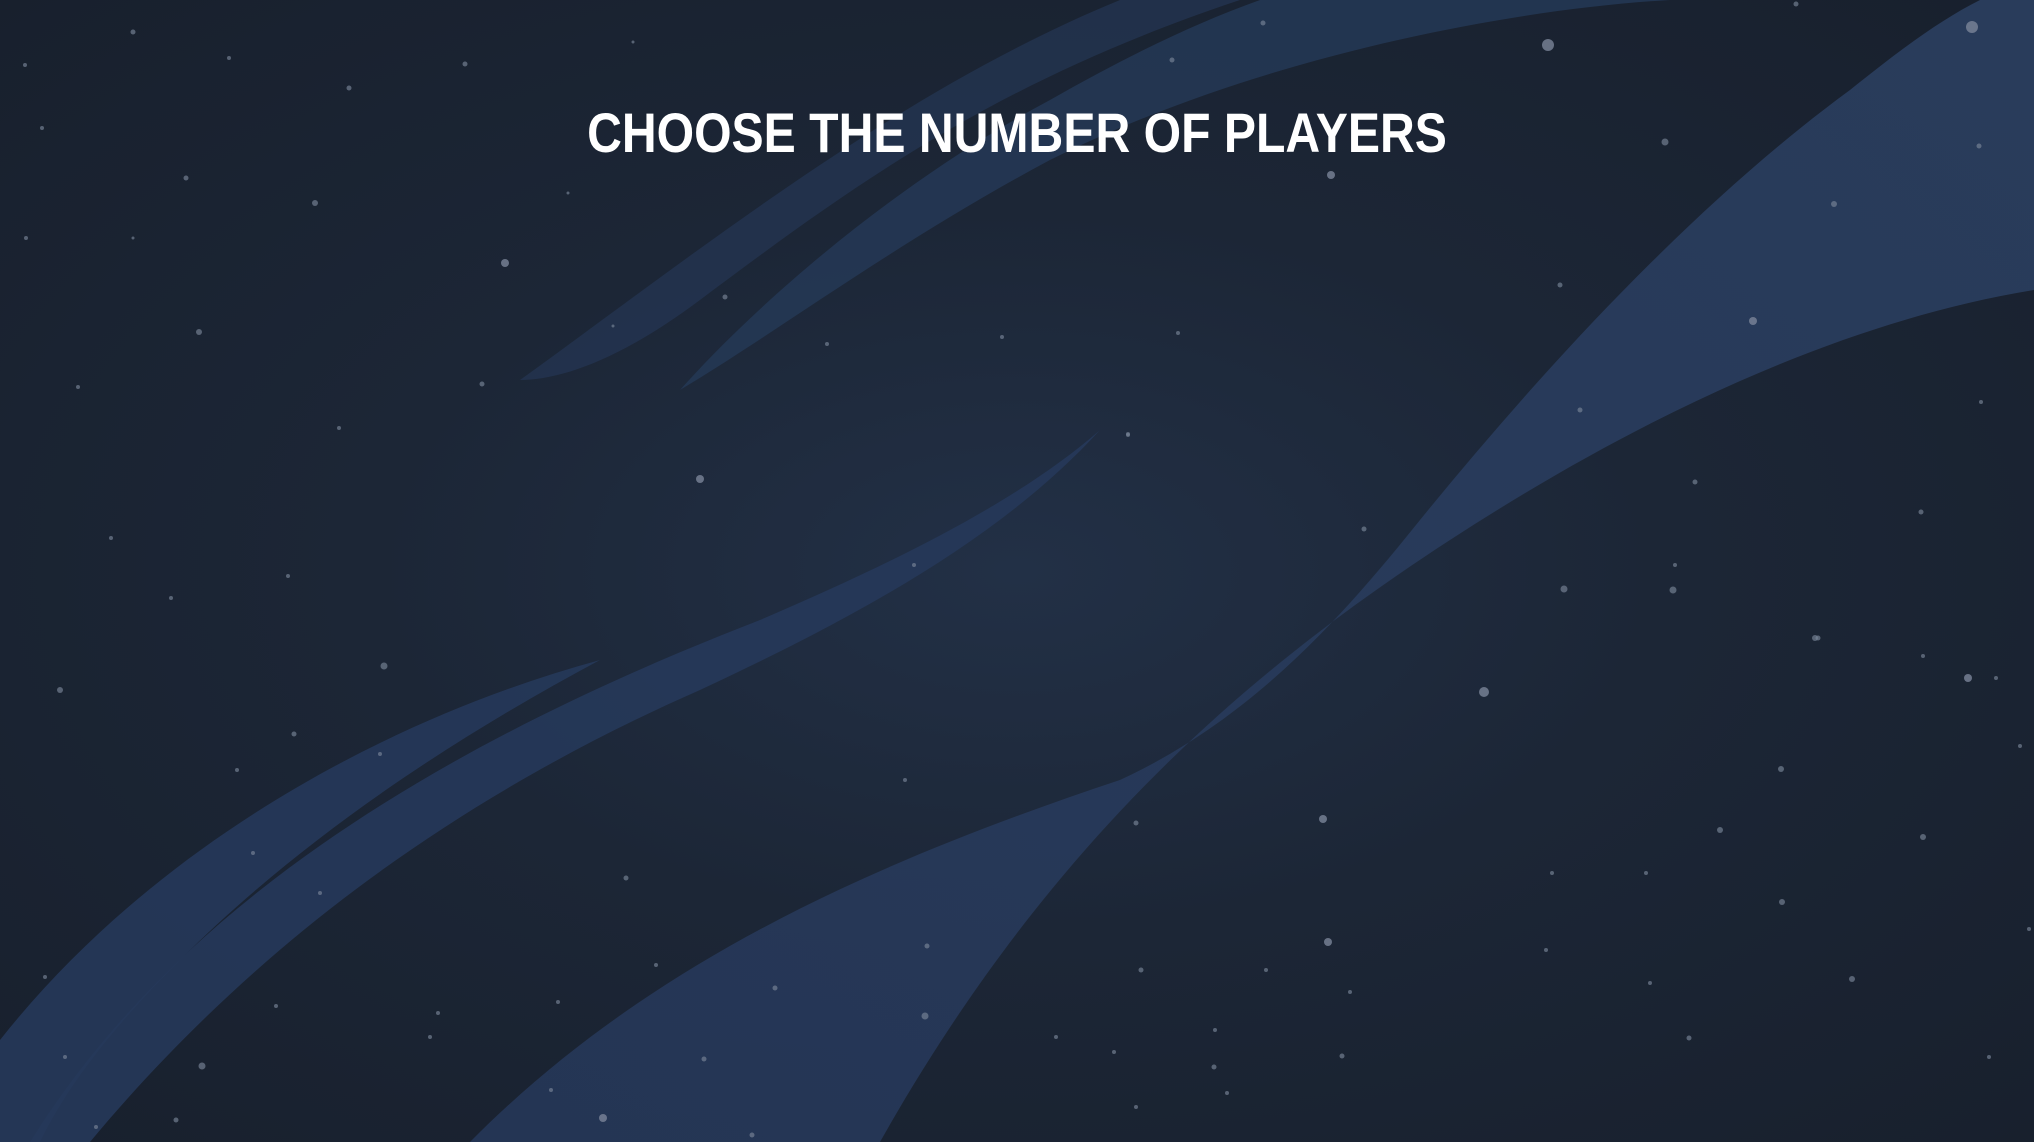 Image resolution: width=2034 pixels, height=1142 pixels. I want to click on screen-title: CHOOSE THE NUMBER OF PLAYERS, so click(1017, 132).